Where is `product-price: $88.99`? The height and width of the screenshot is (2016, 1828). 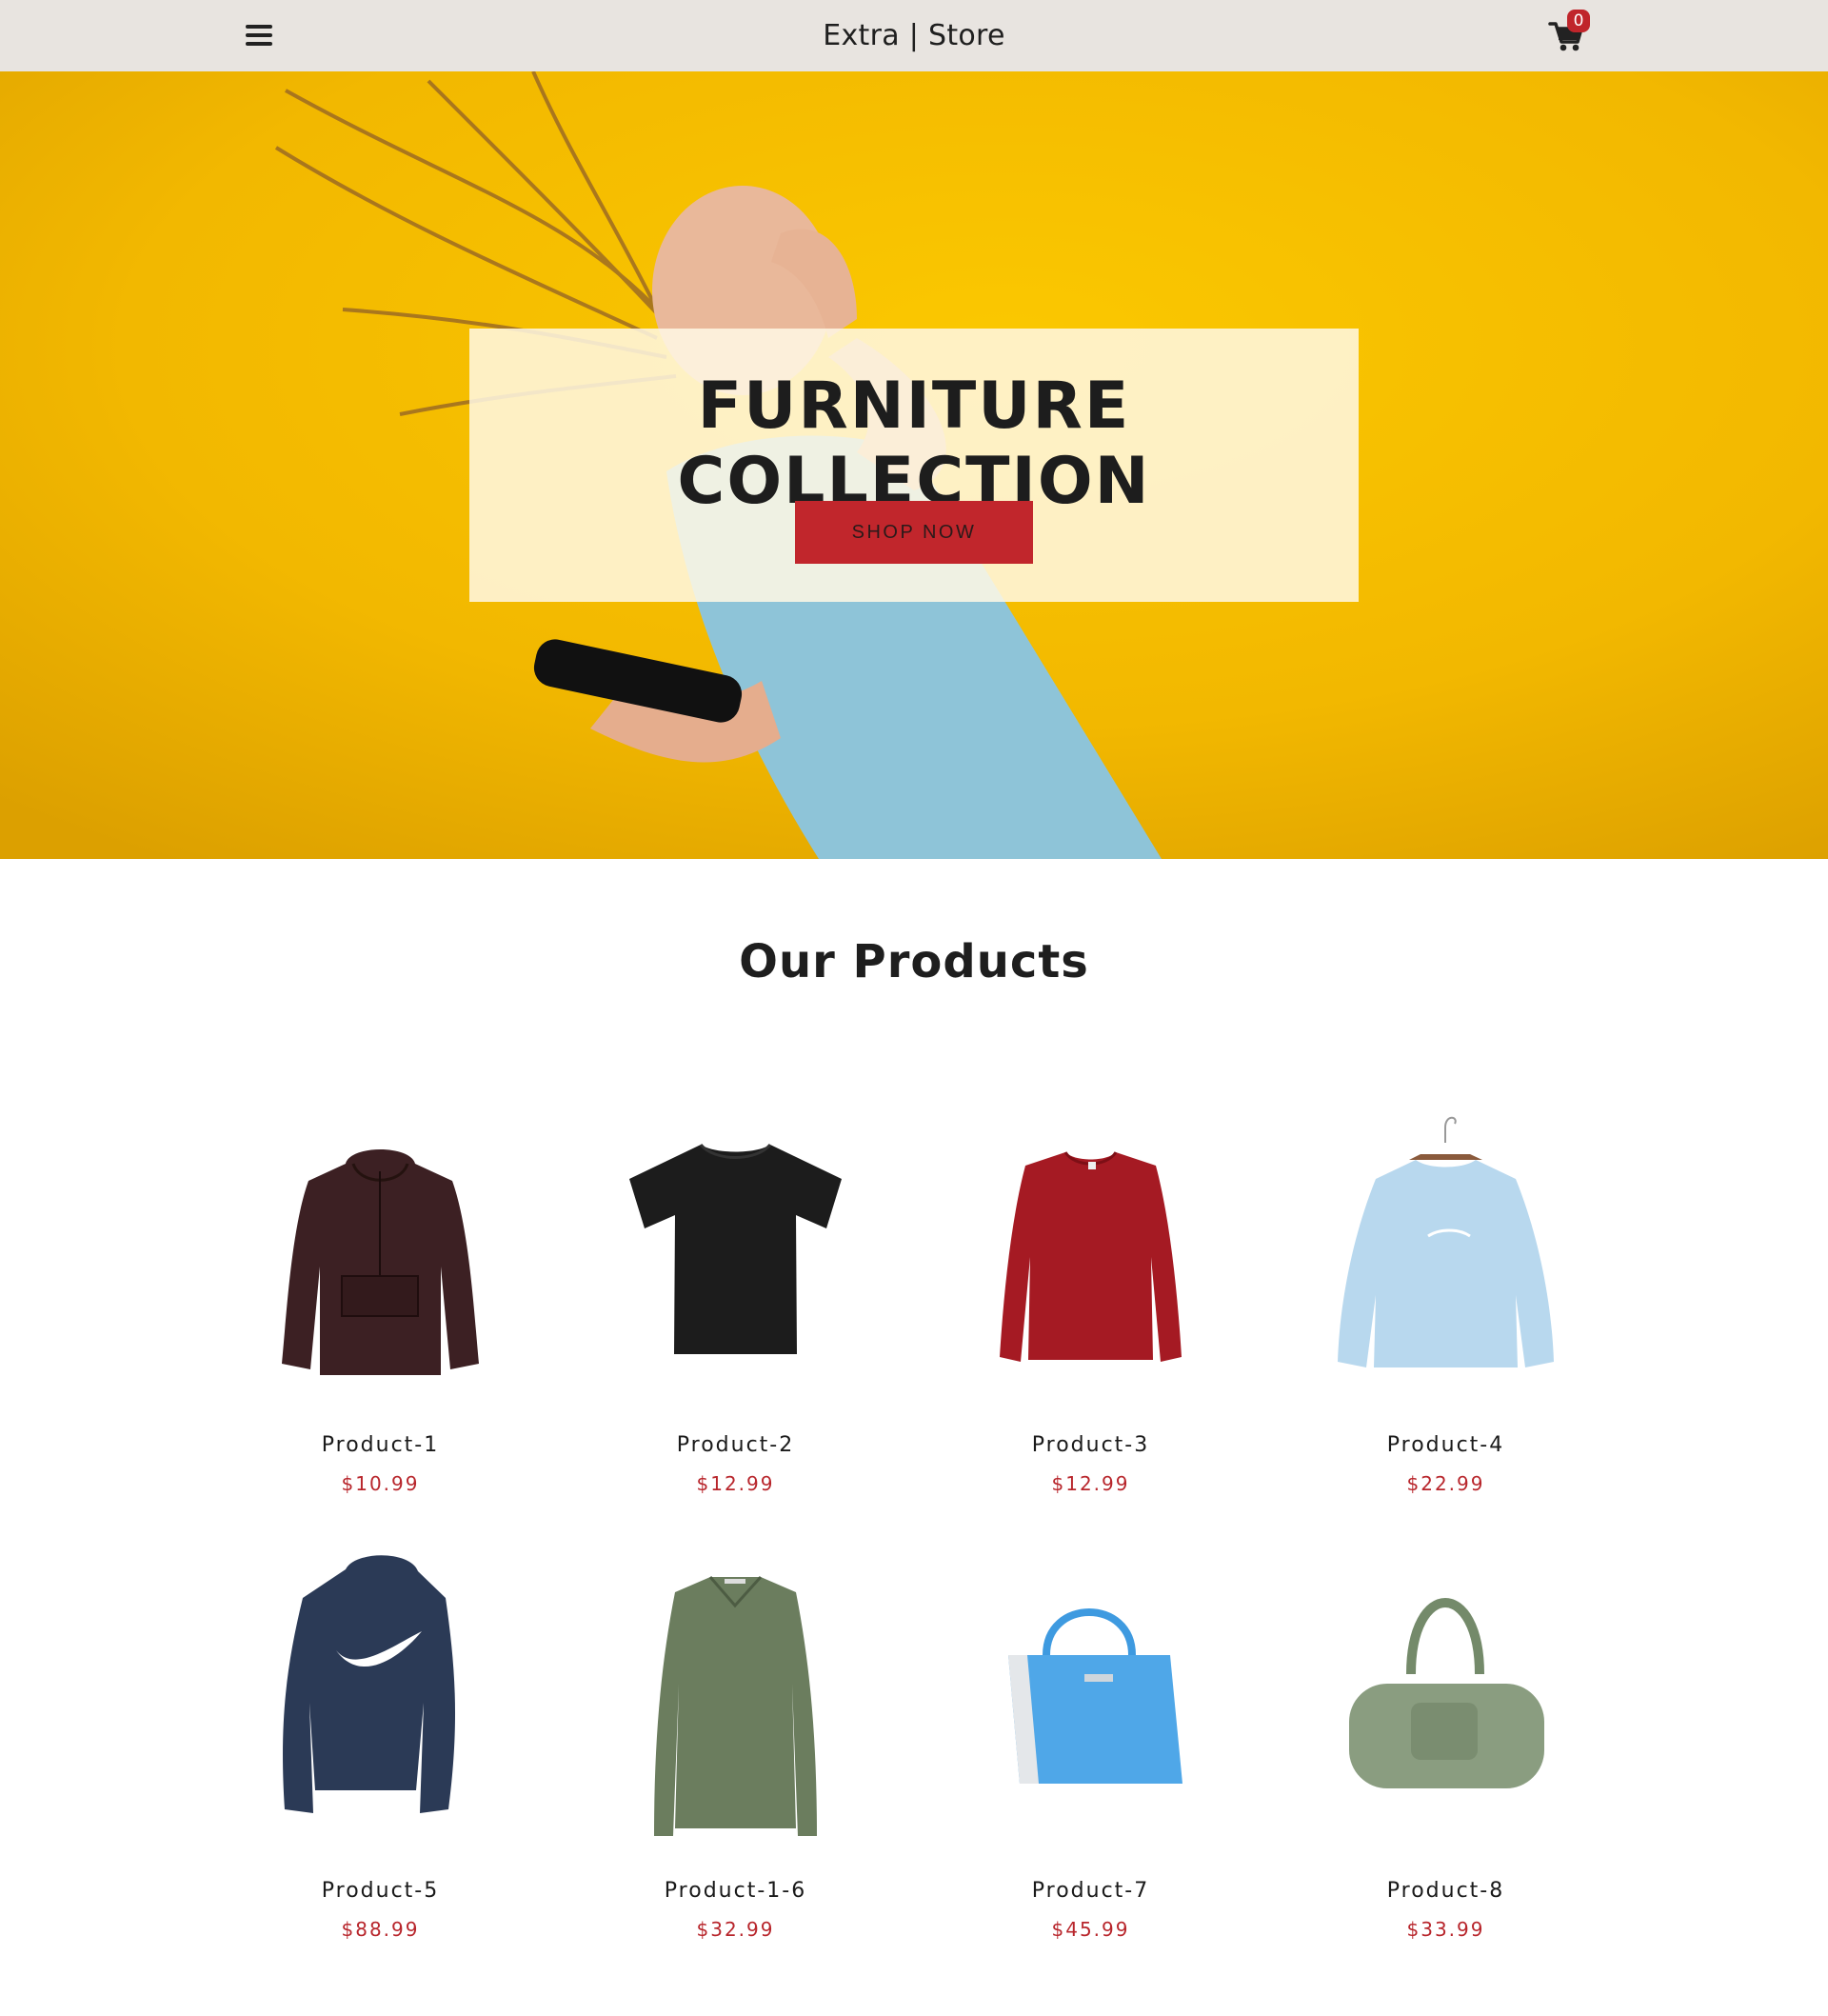
product-price: $88.99 is located at coordinates (380, 1929).